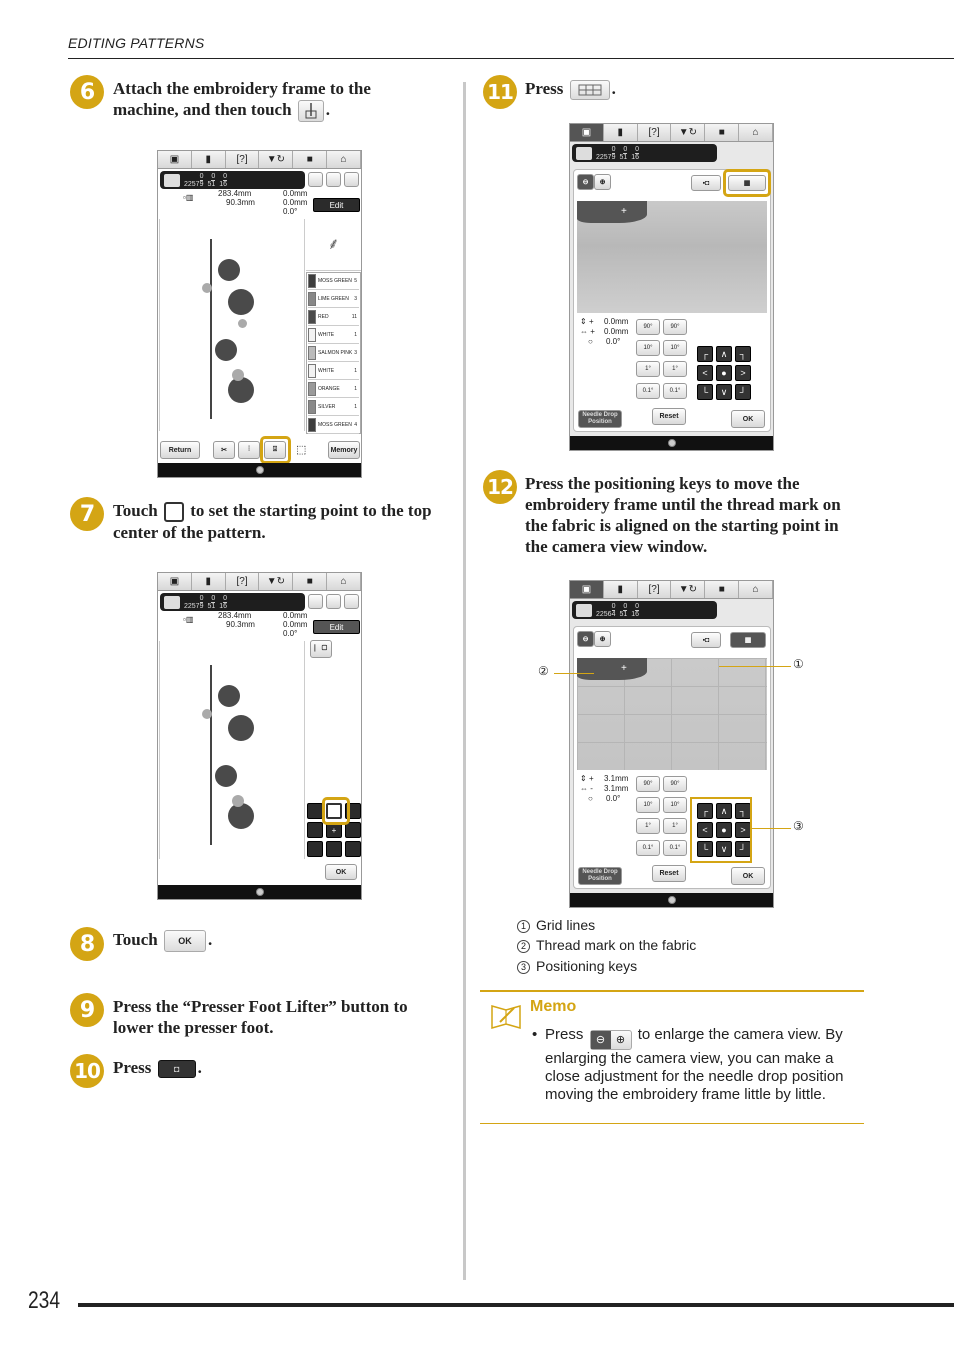 The width and height of the screenshot is (954, 1350). What do you see at coordinates (312, 281) in the screenshot?
I see `spool-icon` at bounding box center [312, 281].